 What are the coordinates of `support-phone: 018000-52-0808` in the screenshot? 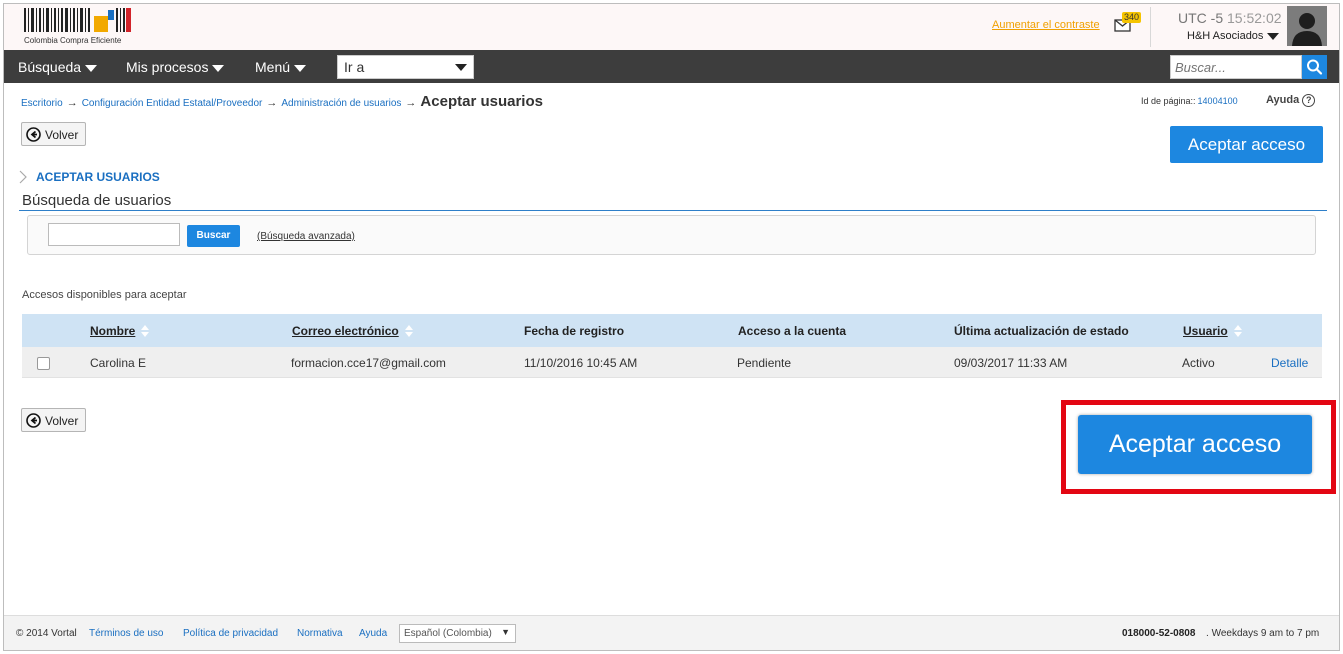 It's located at (1159, 633).